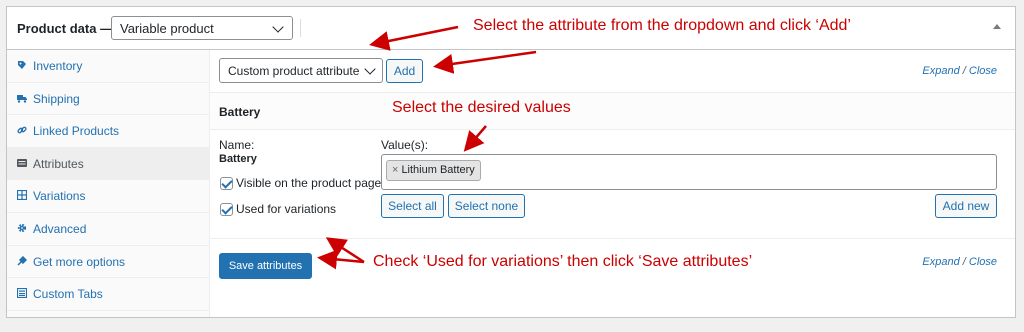 This screenshot has height=332, width=1024. What do you see at coordinates (108, 66) in the screenshot?
I see `tab-inventory: Inventory` at bounding box center [108, 66].